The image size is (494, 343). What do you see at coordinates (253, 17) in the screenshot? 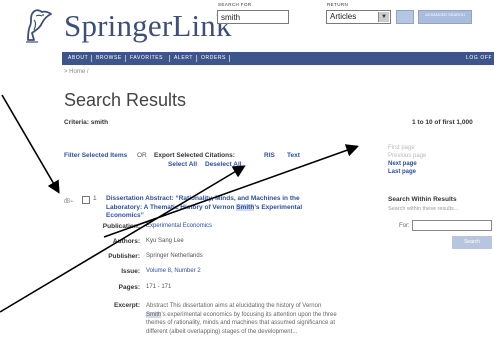
I see `search-input` at bounding box center [253, 17].